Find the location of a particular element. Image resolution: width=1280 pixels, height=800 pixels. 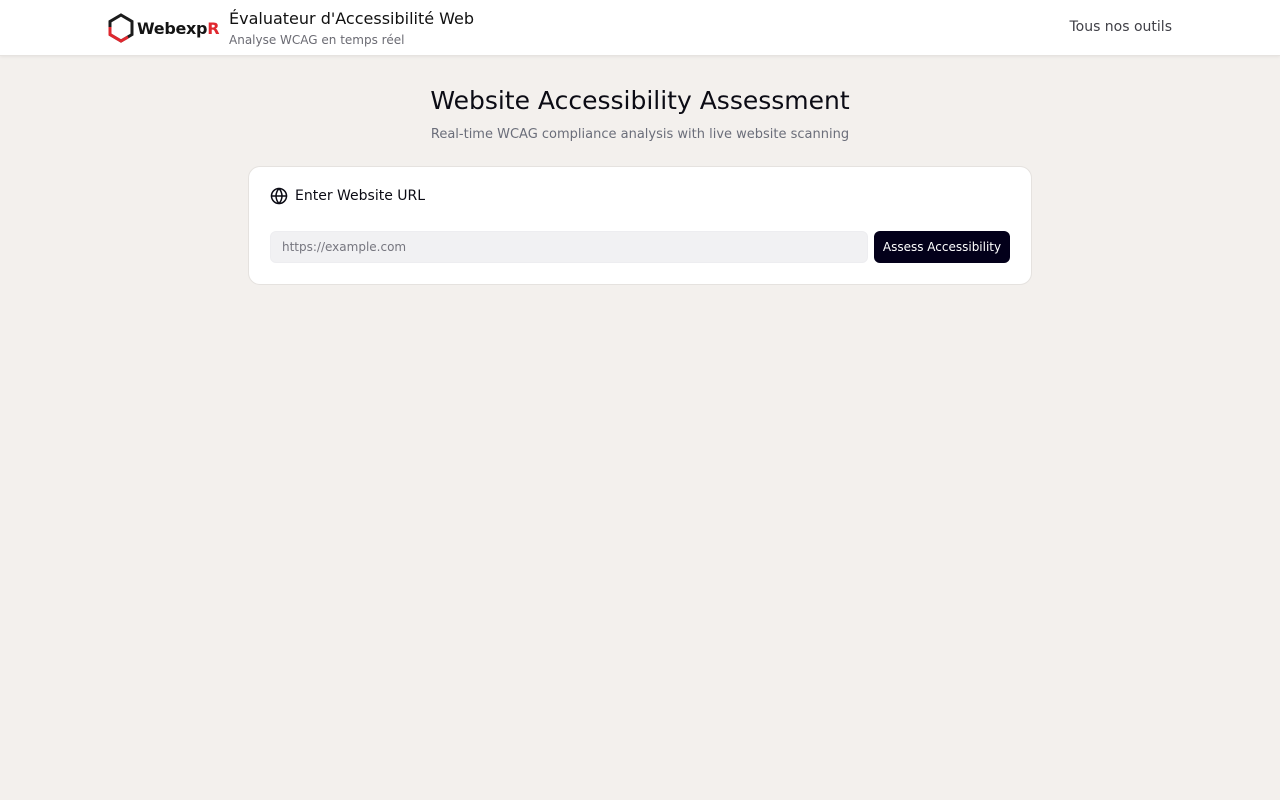

all-tools-link: Tous nos outils is located at coordinates (1120, 27).